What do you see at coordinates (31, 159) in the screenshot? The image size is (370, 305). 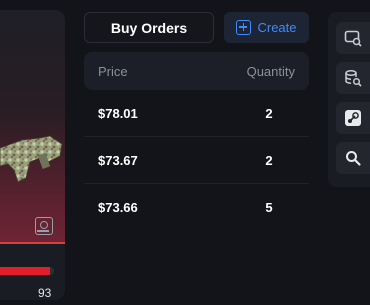 I see `rifle-skin-image` at bounding box center [31, 159].